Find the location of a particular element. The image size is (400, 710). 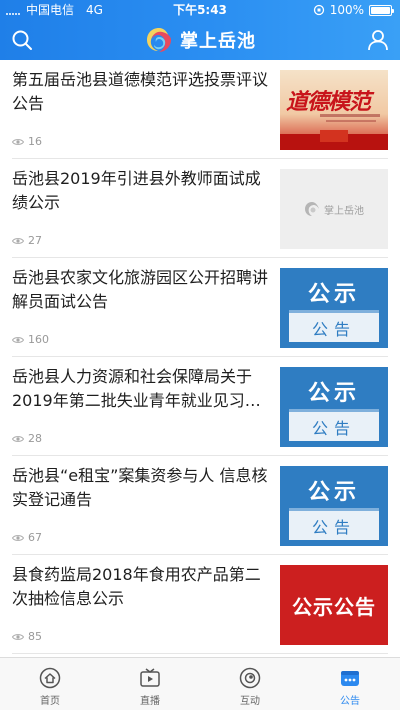

tab-announcement: 公告 is located at coordinates (350, 684).